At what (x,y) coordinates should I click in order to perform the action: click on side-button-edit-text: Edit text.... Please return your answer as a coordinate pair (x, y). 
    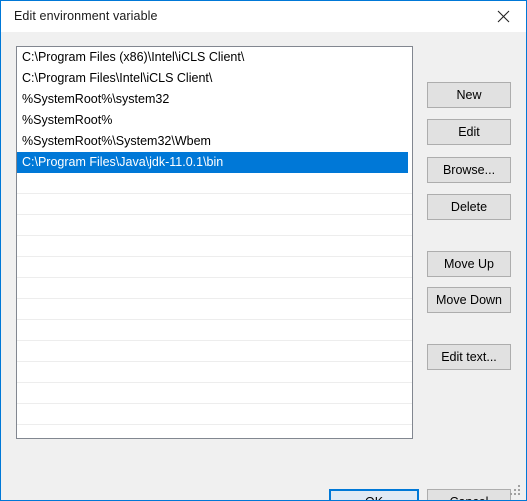
    Looking at the image, I should click on (469, 357).